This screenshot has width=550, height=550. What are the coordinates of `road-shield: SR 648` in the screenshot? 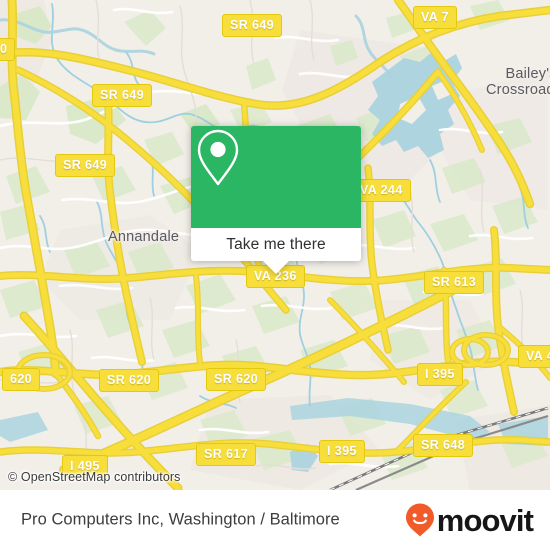 It's located at (443, 445).